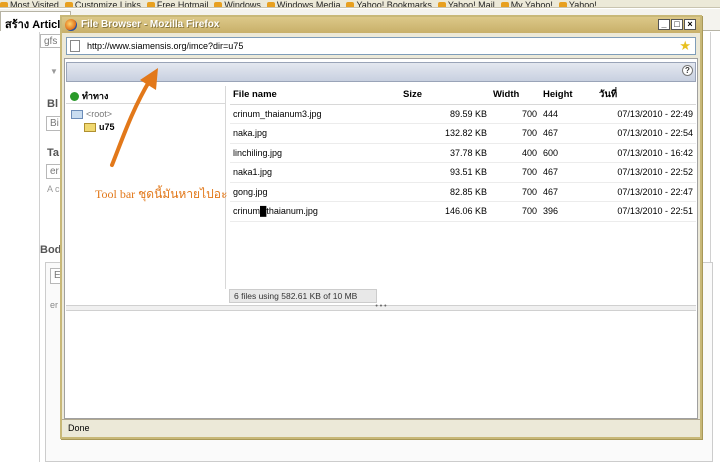  What do you see at coordinates (165, 46) in the screenshot?
I see `url-text: http://www.siamensis.org/imce?dir=u75` at bounding box center [165, 46].